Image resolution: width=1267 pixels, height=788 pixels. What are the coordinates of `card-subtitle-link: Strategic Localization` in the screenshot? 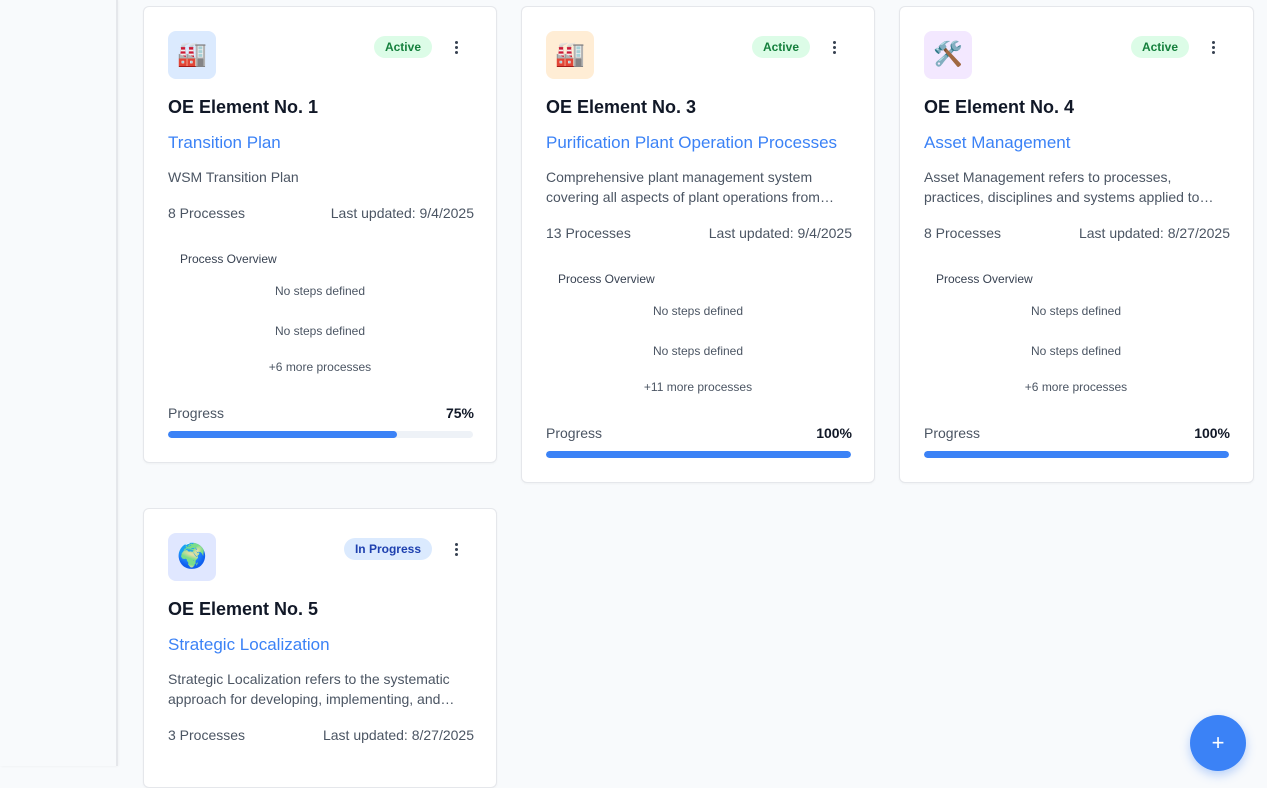 It's located at (249, 645).